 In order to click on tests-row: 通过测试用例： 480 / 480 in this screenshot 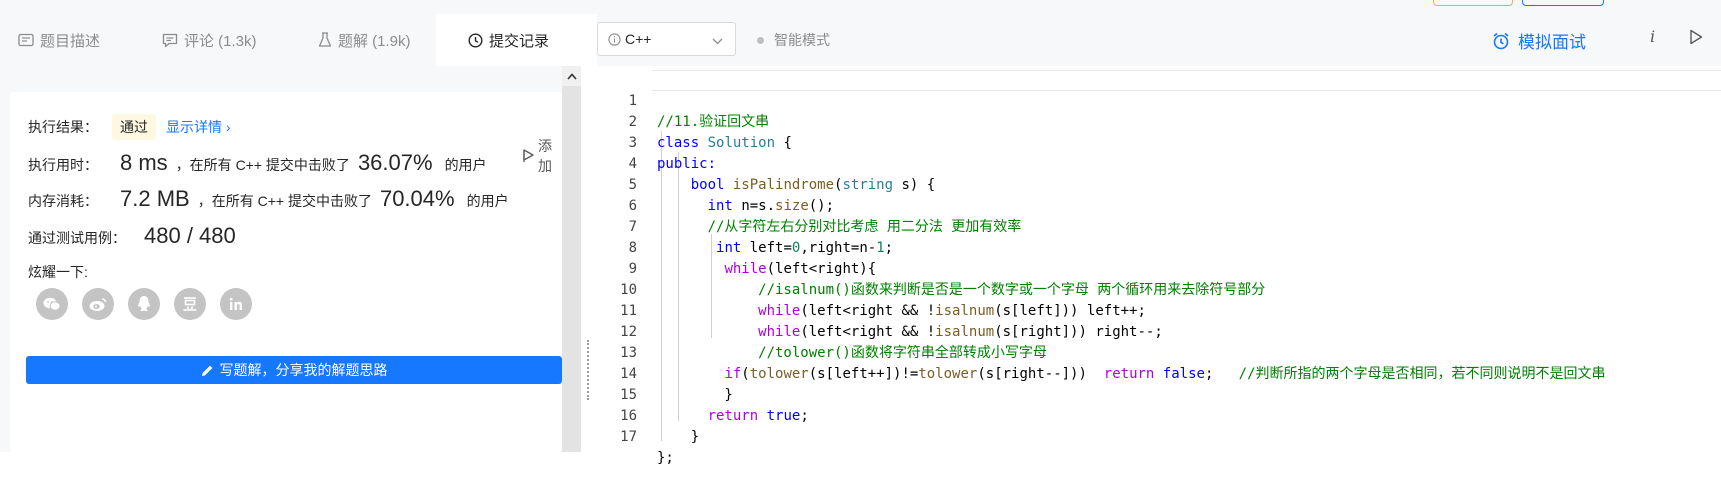, I will do `click(136, 236)`.